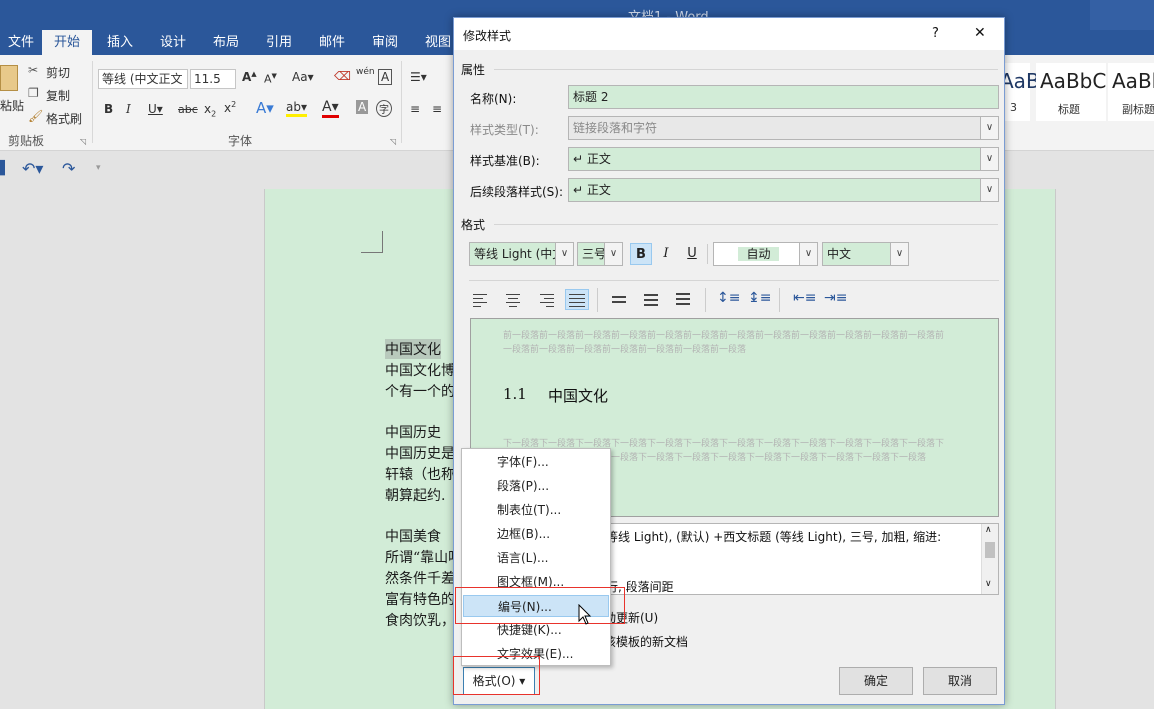 This screenshot has height=709, width=1154. Describe the element at coordinates (249, 77) in the screenshot. I see `grow-font-icon: A▲` at that location.